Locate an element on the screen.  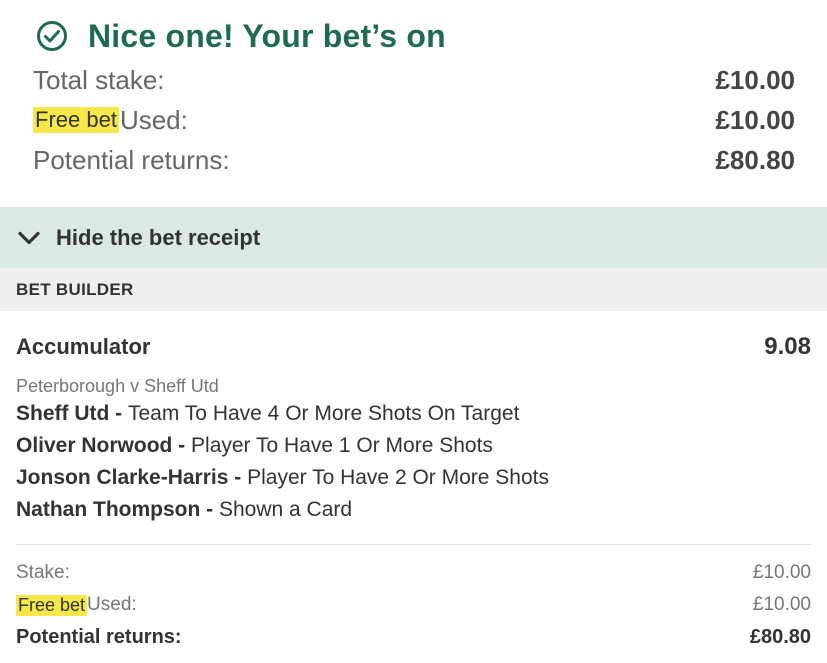
stake-value: £10.00 is located at coordinates (781, 572).